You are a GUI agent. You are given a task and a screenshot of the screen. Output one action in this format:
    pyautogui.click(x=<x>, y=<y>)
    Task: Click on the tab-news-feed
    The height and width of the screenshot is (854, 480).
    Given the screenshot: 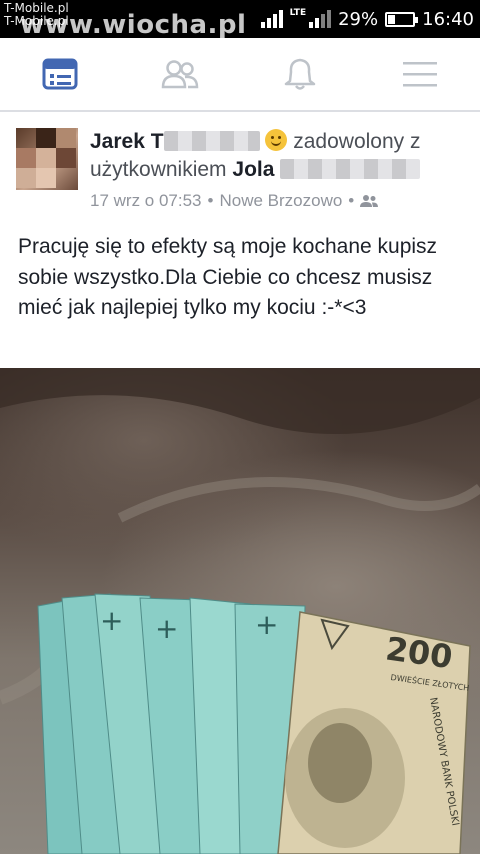 What is the action you would take?
    pyautogui.click(x=60, y=74)
    